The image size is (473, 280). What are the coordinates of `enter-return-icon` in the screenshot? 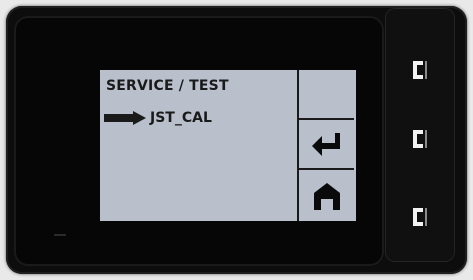 It's located at (325, 144).